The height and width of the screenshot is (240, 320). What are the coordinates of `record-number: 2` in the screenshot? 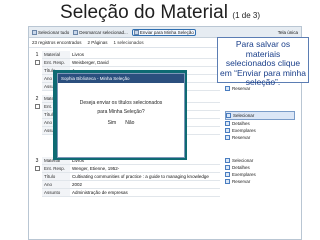 It's located at (37, 99).